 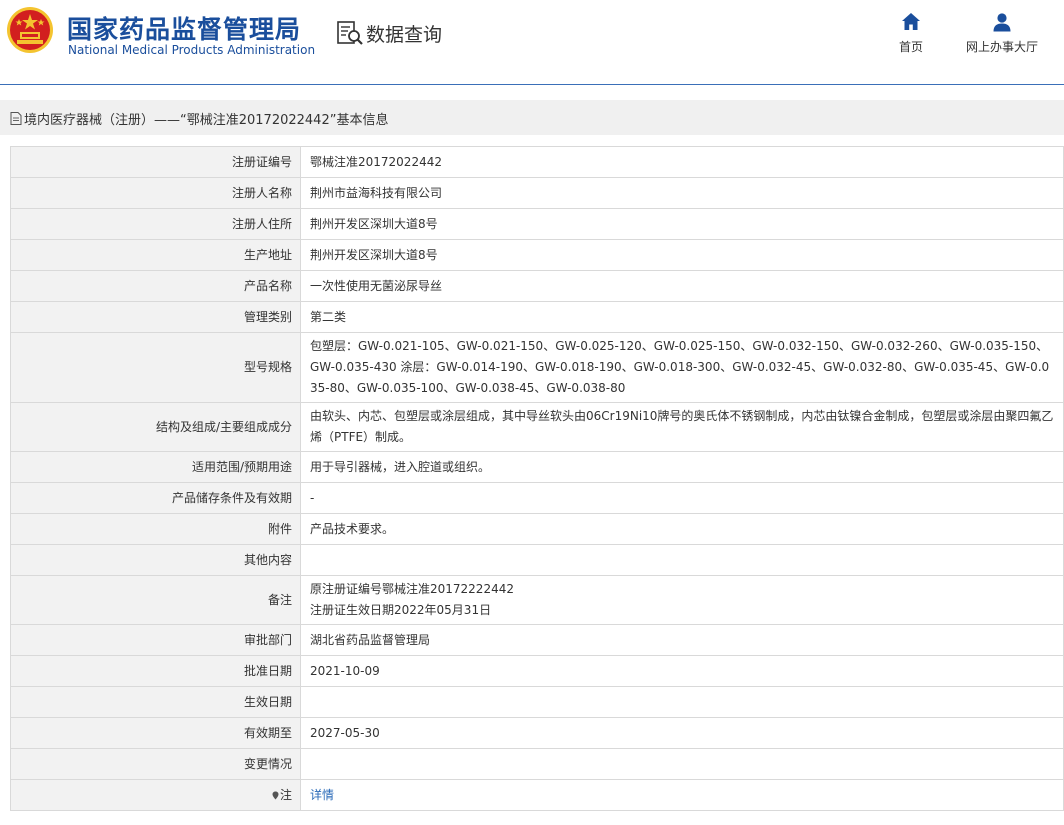 I want to click on table-row: 批准日期 2021-10-09, so click(x=537, y=671).